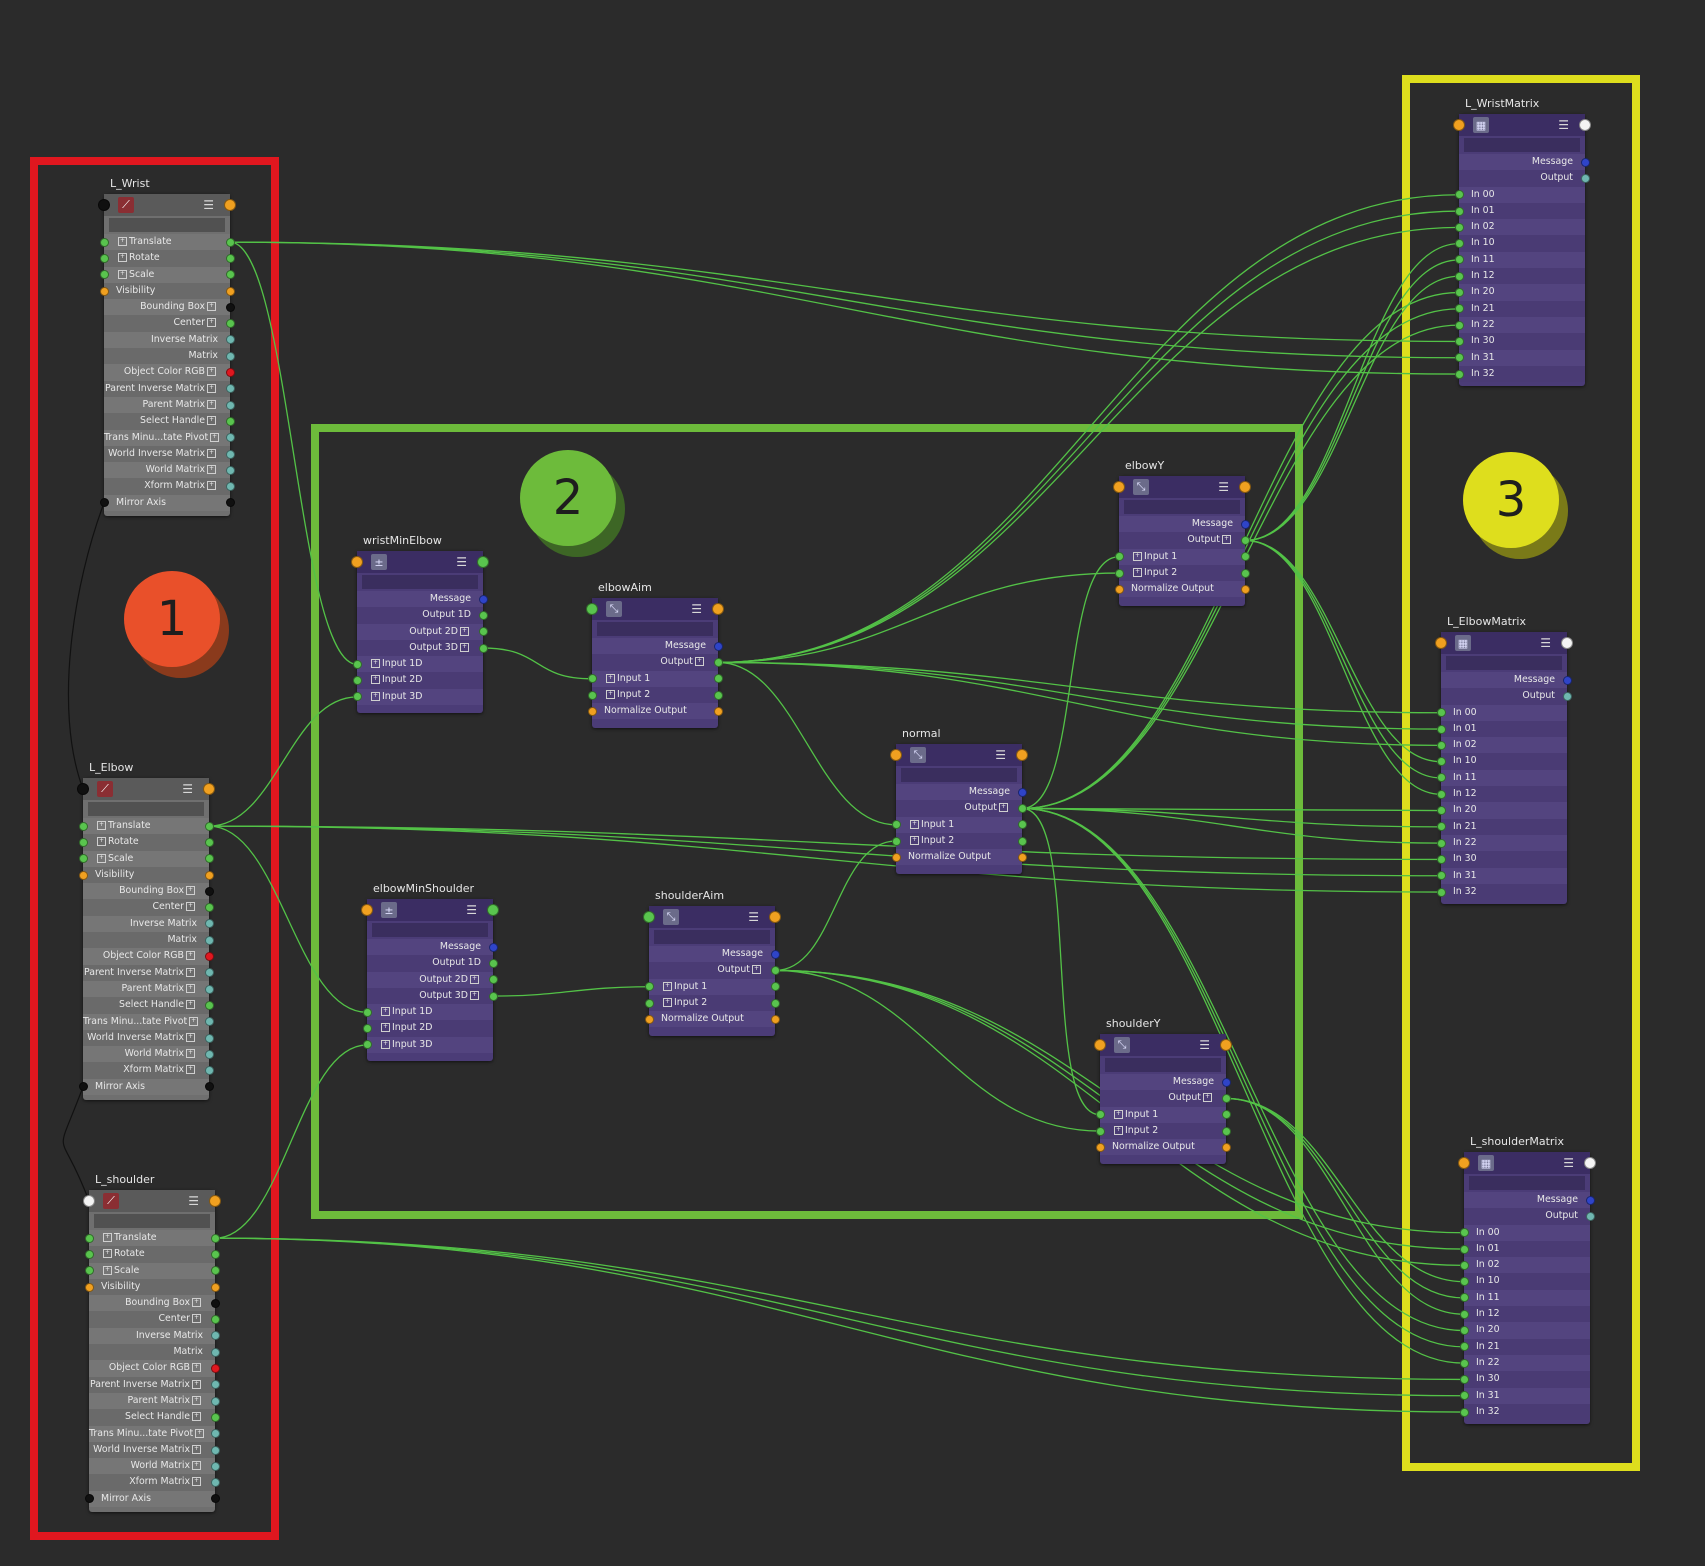  What do you see at coordinates (1182, 540) in the screenshot?
I see `attr-row-output: Output +` at bounding box center [1182, 540].